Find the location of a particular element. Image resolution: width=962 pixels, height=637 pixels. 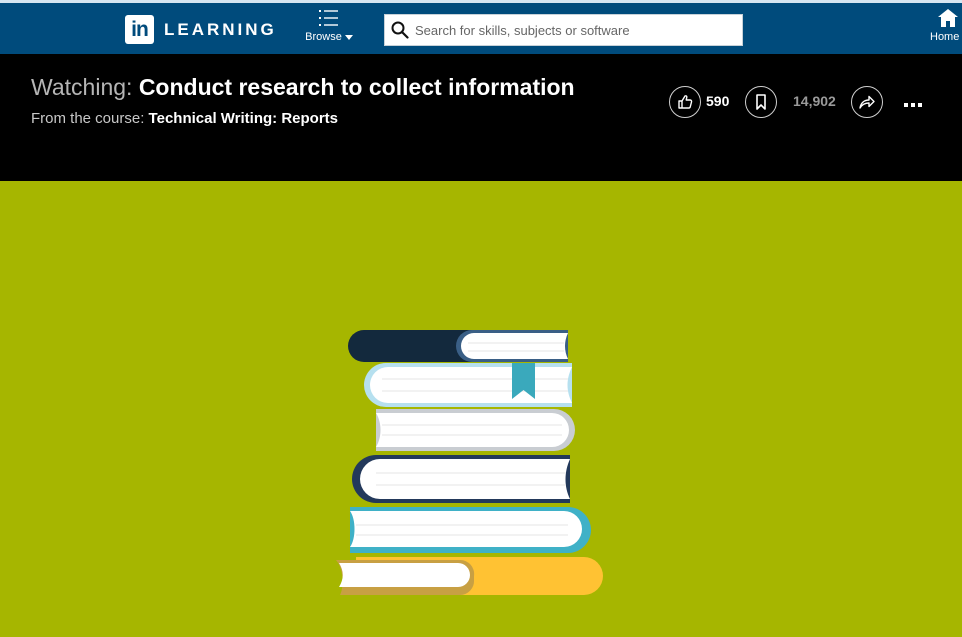

course-link: Technical Writing: Reports is located at coordinates (243, 118).